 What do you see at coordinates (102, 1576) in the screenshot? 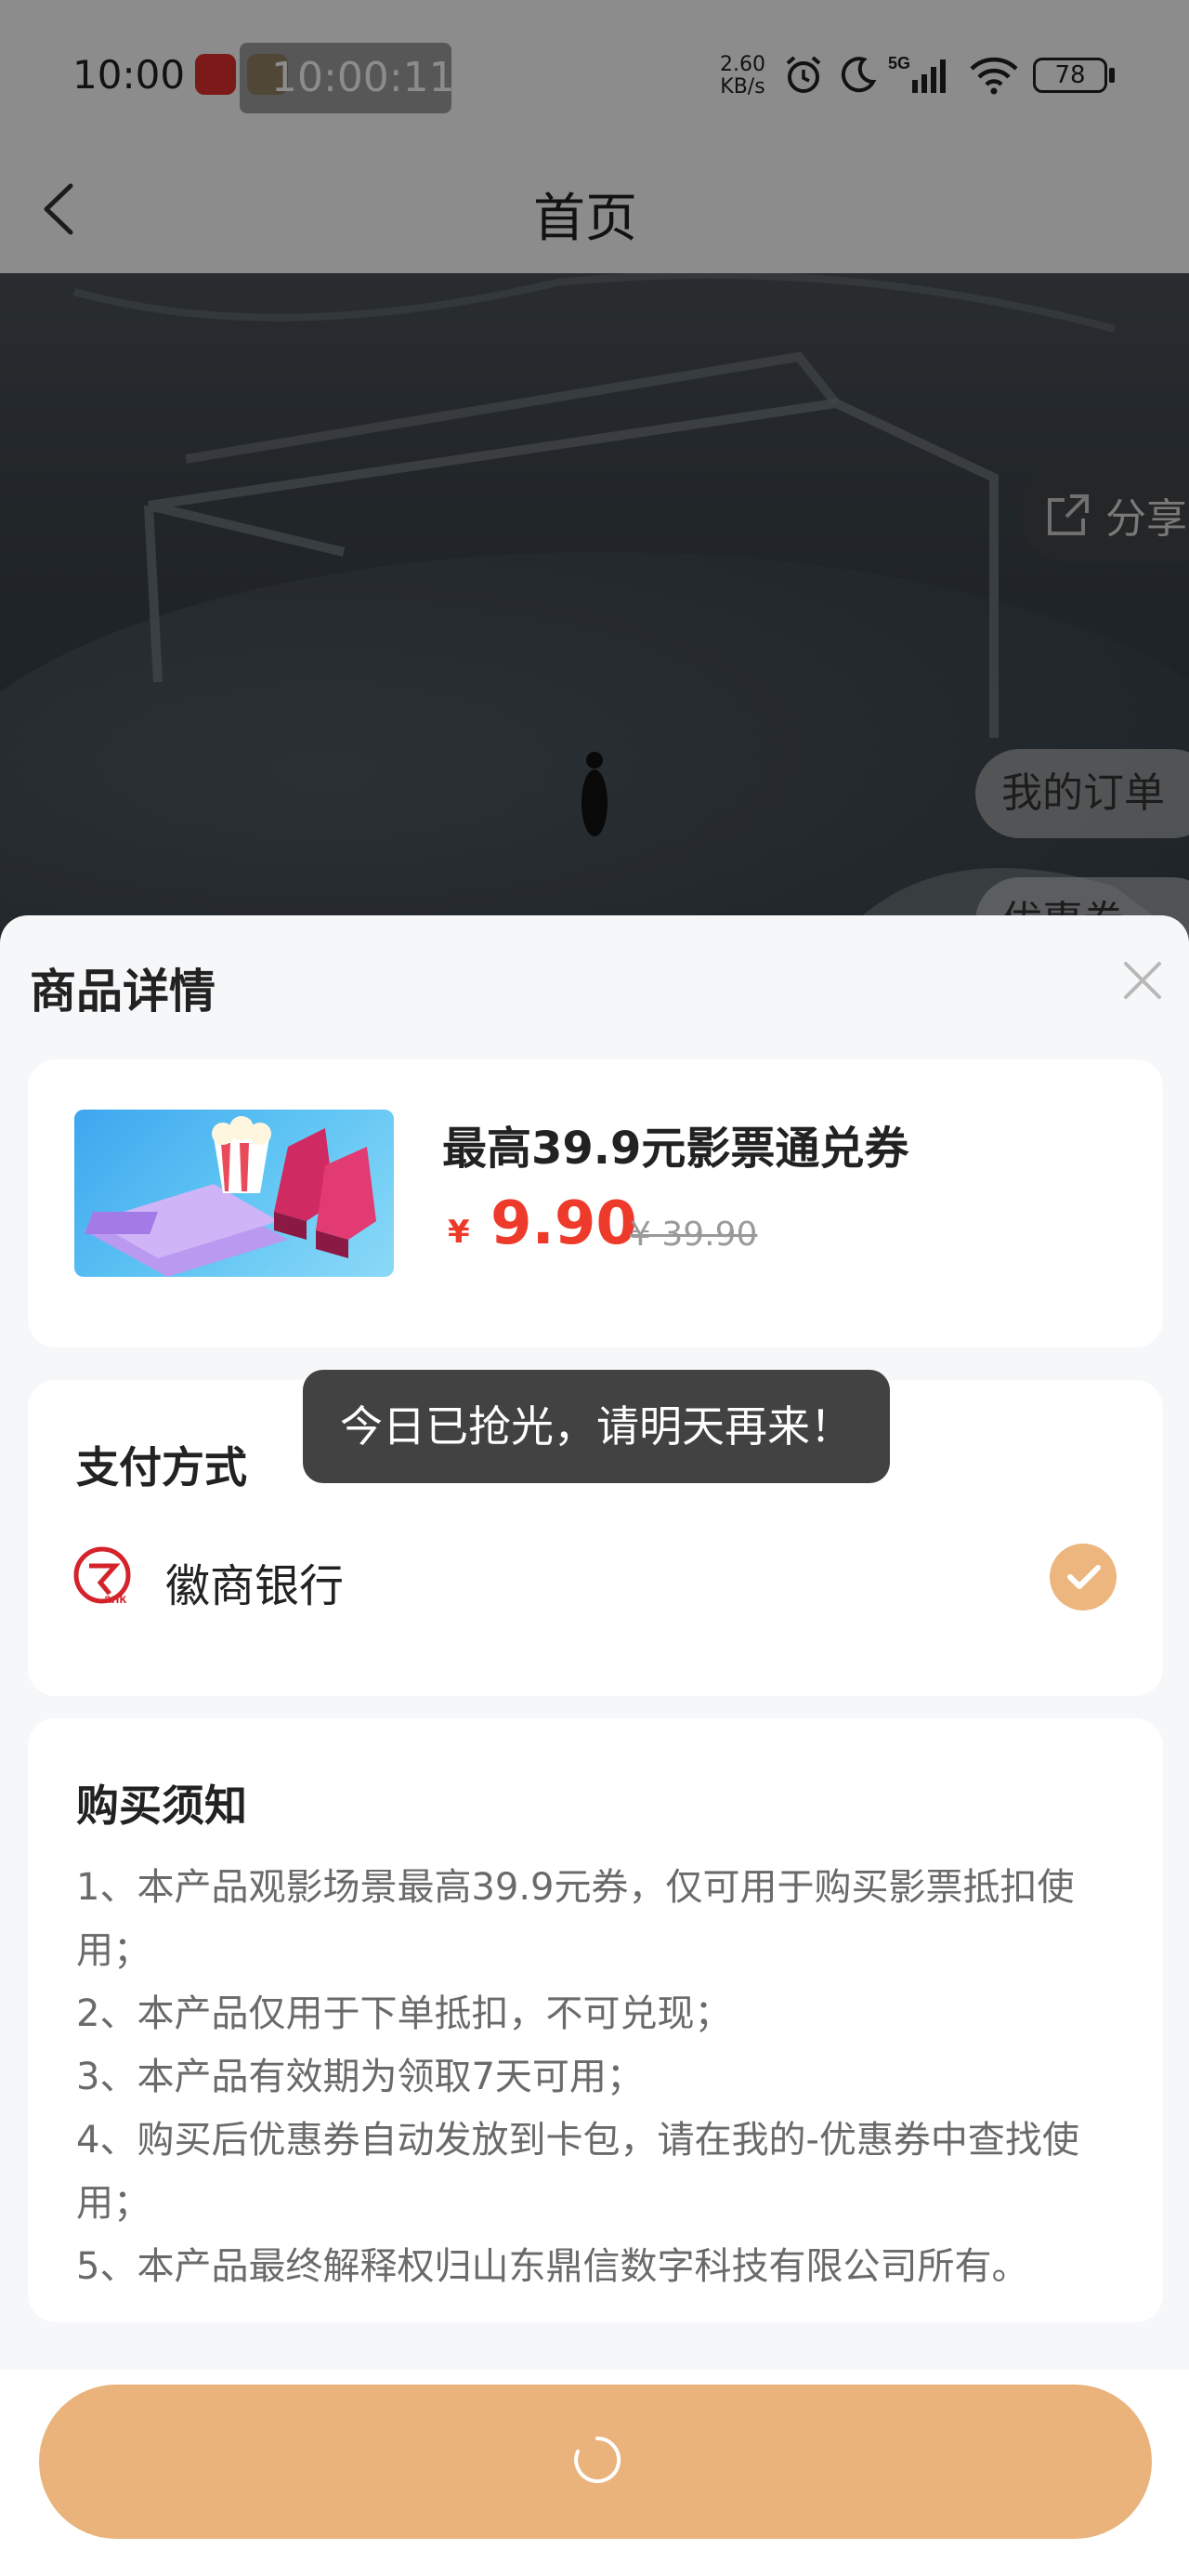
I see `bank-logo-icon: ank` at bounding box center [102, 1576].